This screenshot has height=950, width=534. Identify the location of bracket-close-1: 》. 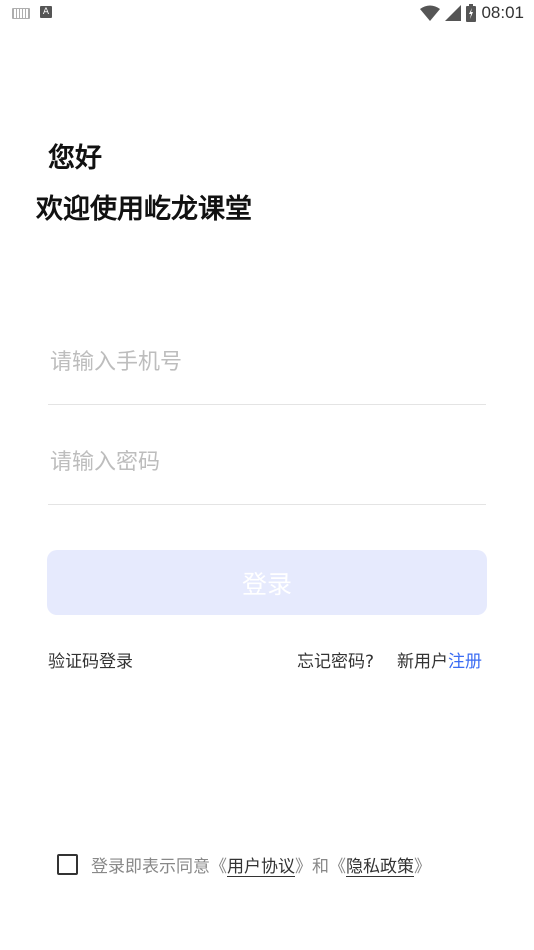
(303, 867).